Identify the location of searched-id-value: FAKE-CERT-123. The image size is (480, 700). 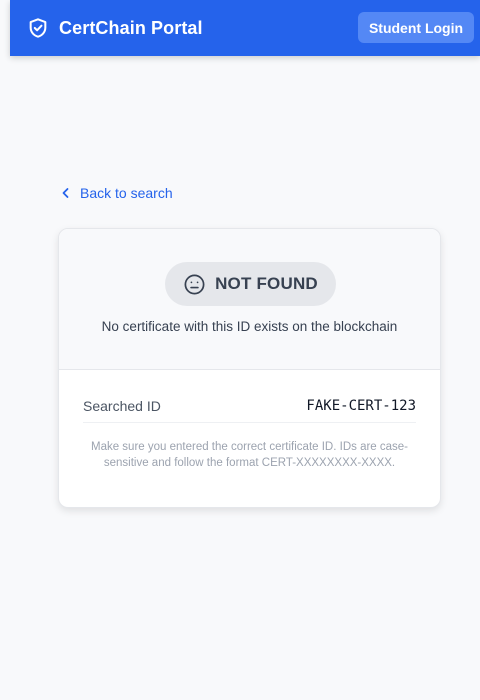
(361, 405).